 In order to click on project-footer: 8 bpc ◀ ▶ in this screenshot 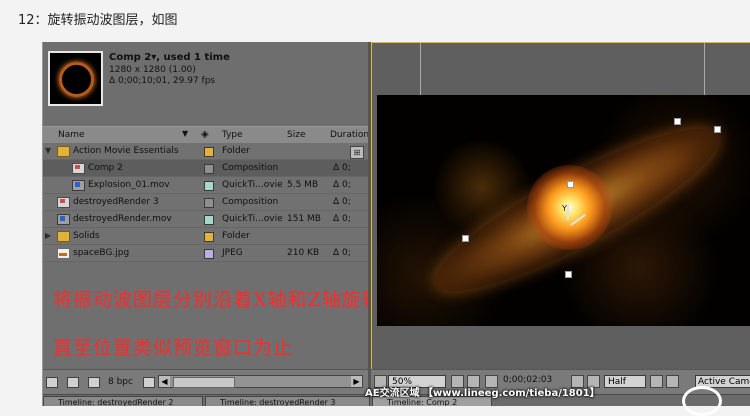, I will do `click(205, 381)`.